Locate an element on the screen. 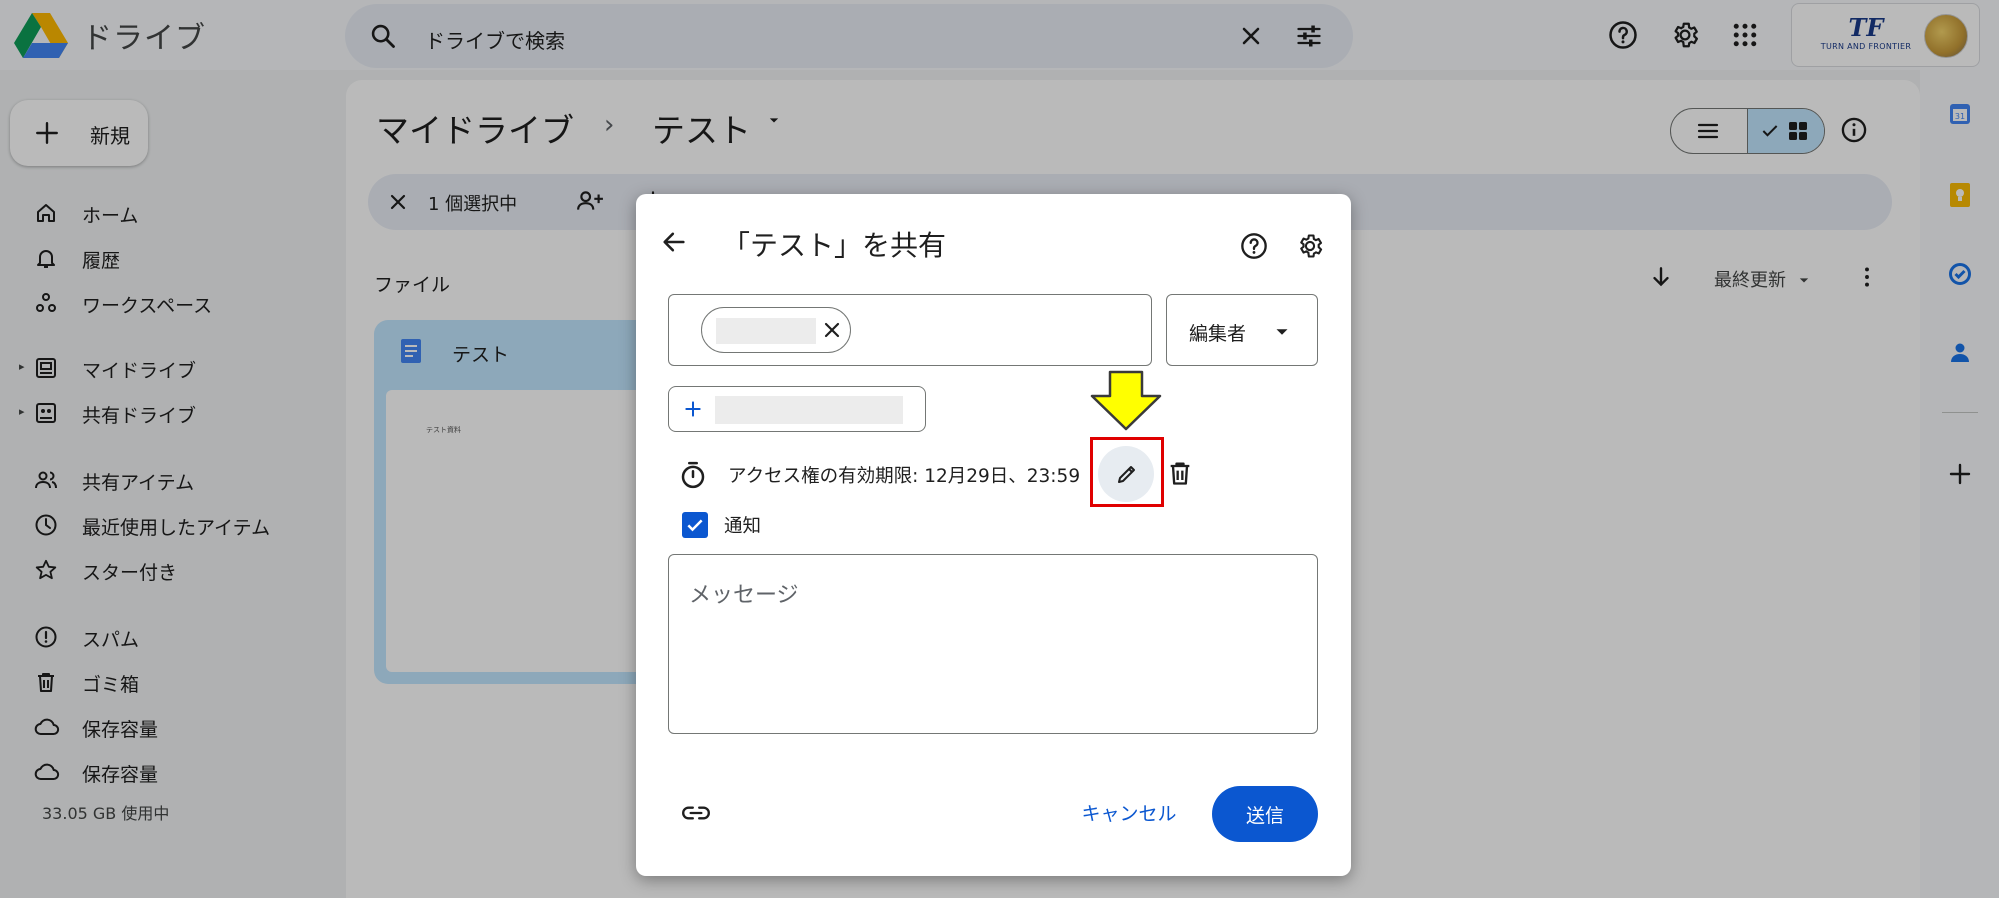 The image size is (1999, 898). notify-label: 通知 is located at coordinates (743, 526).